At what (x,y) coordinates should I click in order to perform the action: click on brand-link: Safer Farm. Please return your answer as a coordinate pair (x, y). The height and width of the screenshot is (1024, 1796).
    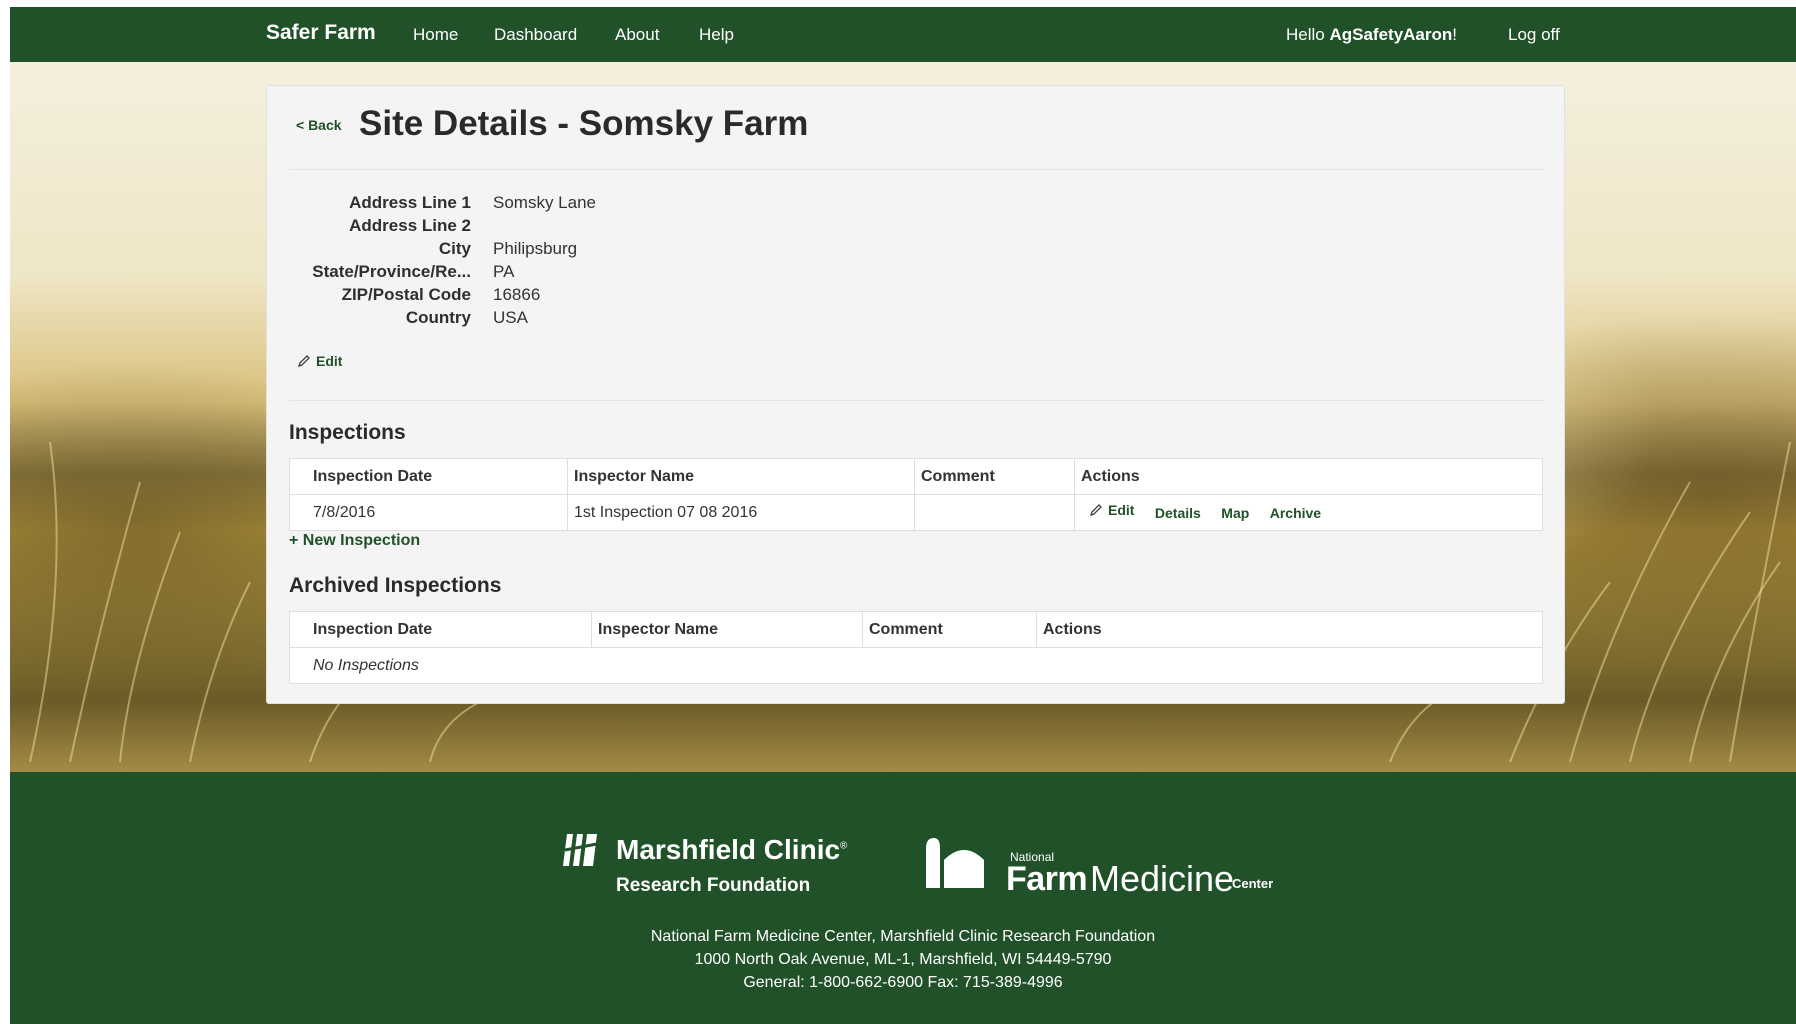
    Looking at the image, I should click on (321, 33).